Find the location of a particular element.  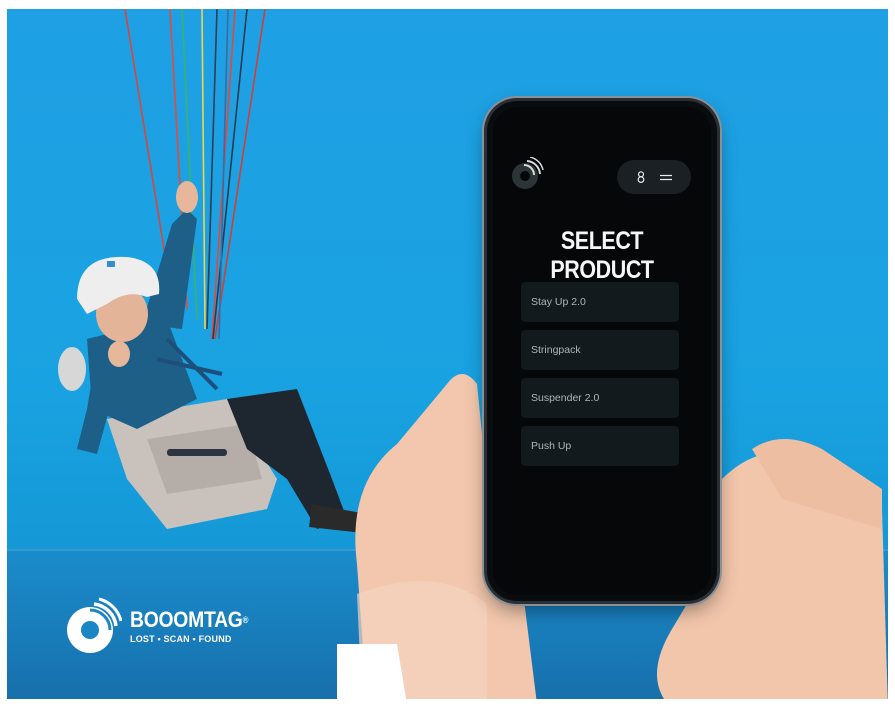

product-item-suspender: Suspender 2.0 is located at coordinates (600, 398).